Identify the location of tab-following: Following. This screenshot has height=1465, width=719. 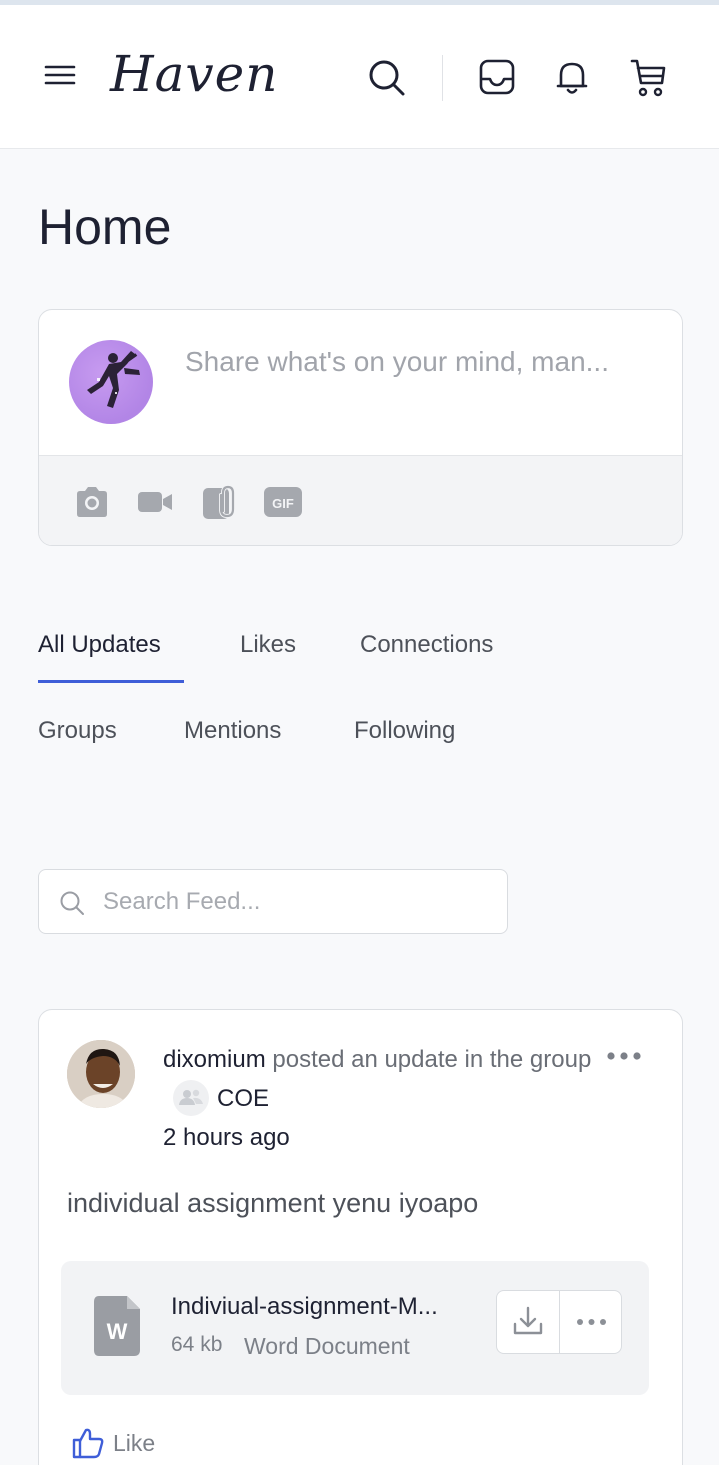
(404, 731).